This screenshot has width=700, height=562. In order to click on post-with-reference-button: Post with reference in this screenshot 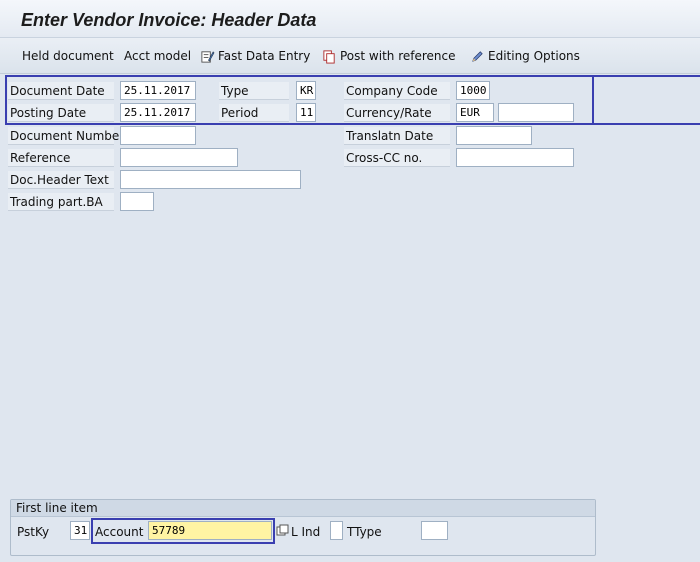, I will do `click(389, 56)`.